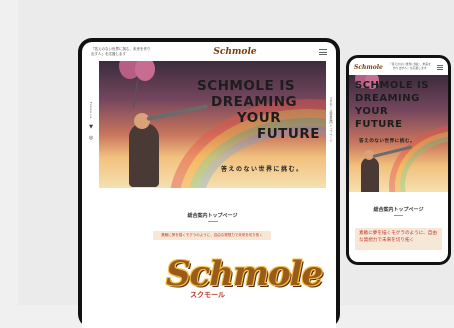  Describe the element at coordinates (409, 66) in the screenshot. I see `phone-tagline: 「答えのない世界に挑む、未来を作り出す人」を応援します` at that location.